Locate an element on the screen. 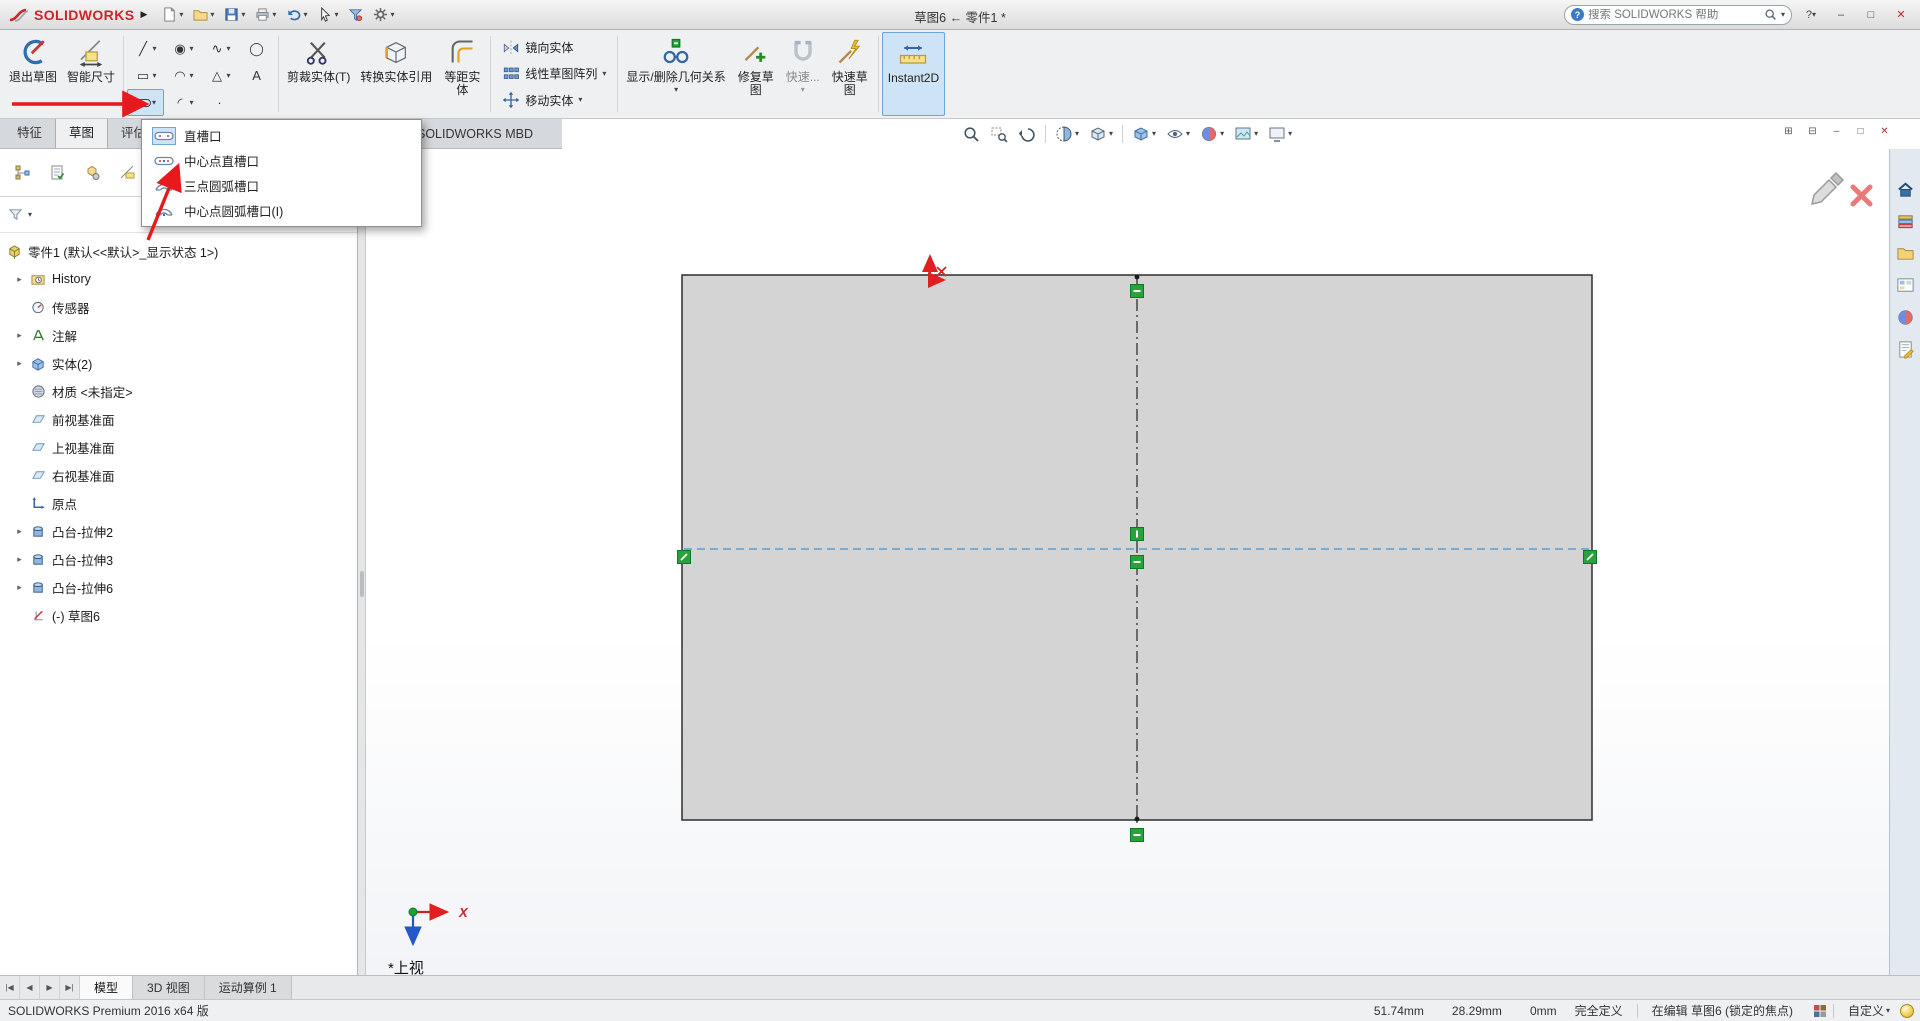  rectangle-tool-button: ▭ ▾ is located at coordinates (145, 75).